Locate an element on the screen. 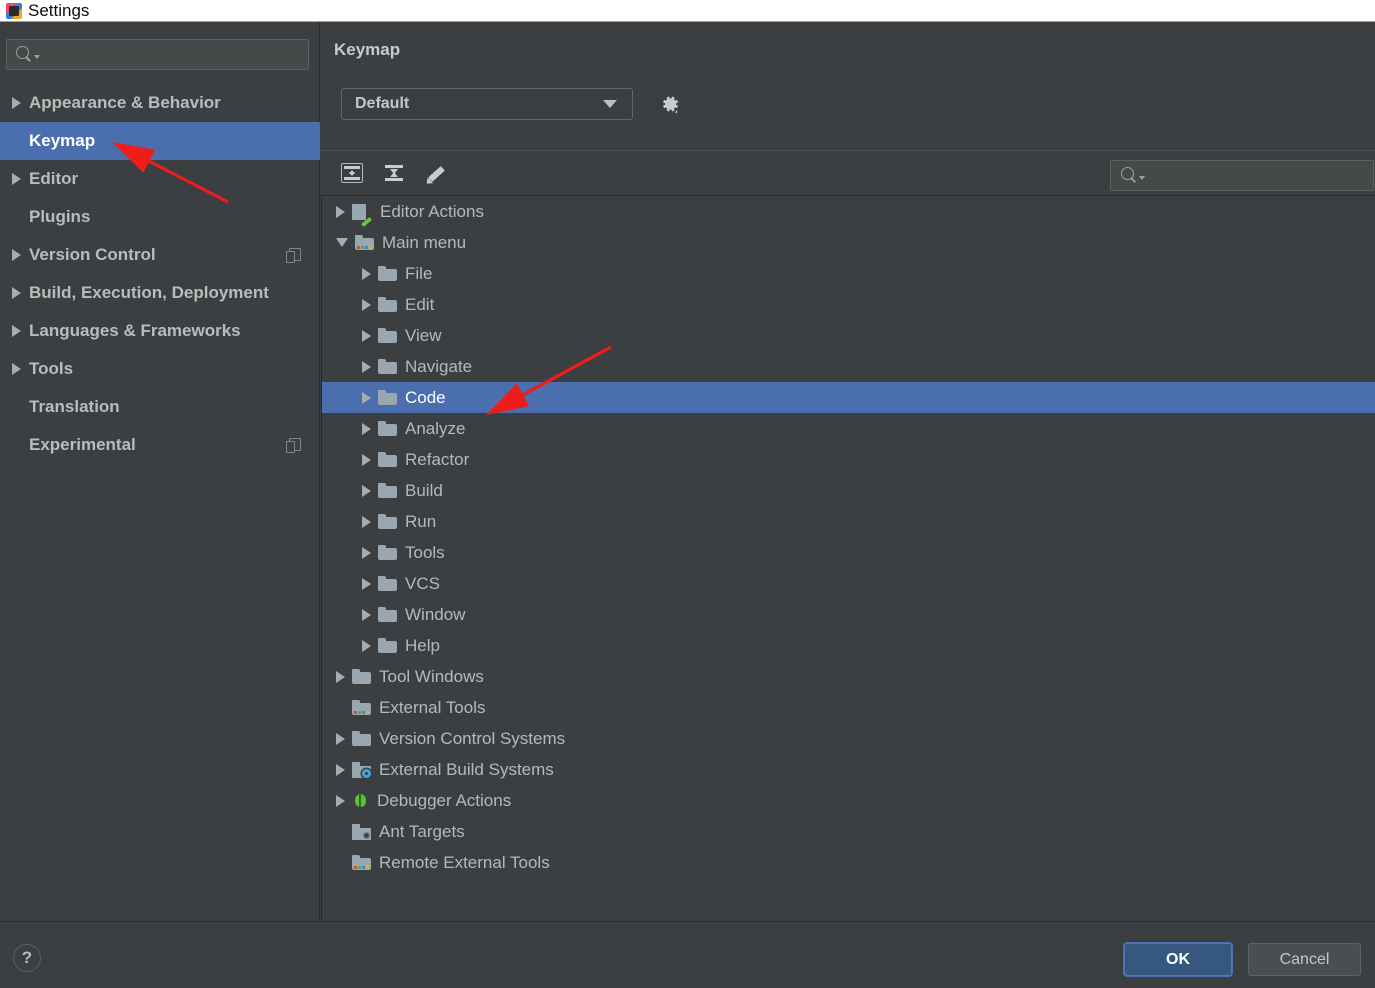 This screenshot has width=1375, height=988. sidebar-item-translation: Translation is located at coordinates (160, 407).